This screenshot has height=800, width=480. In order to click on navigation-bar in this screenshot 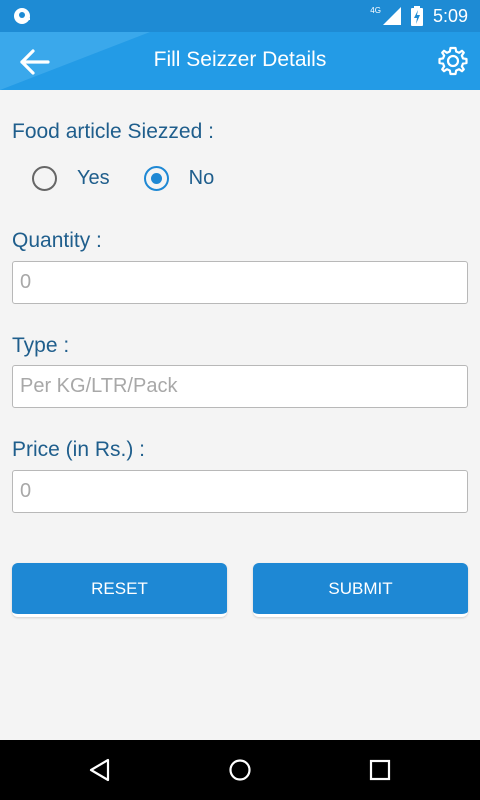, I will do `click(240, 770)`.